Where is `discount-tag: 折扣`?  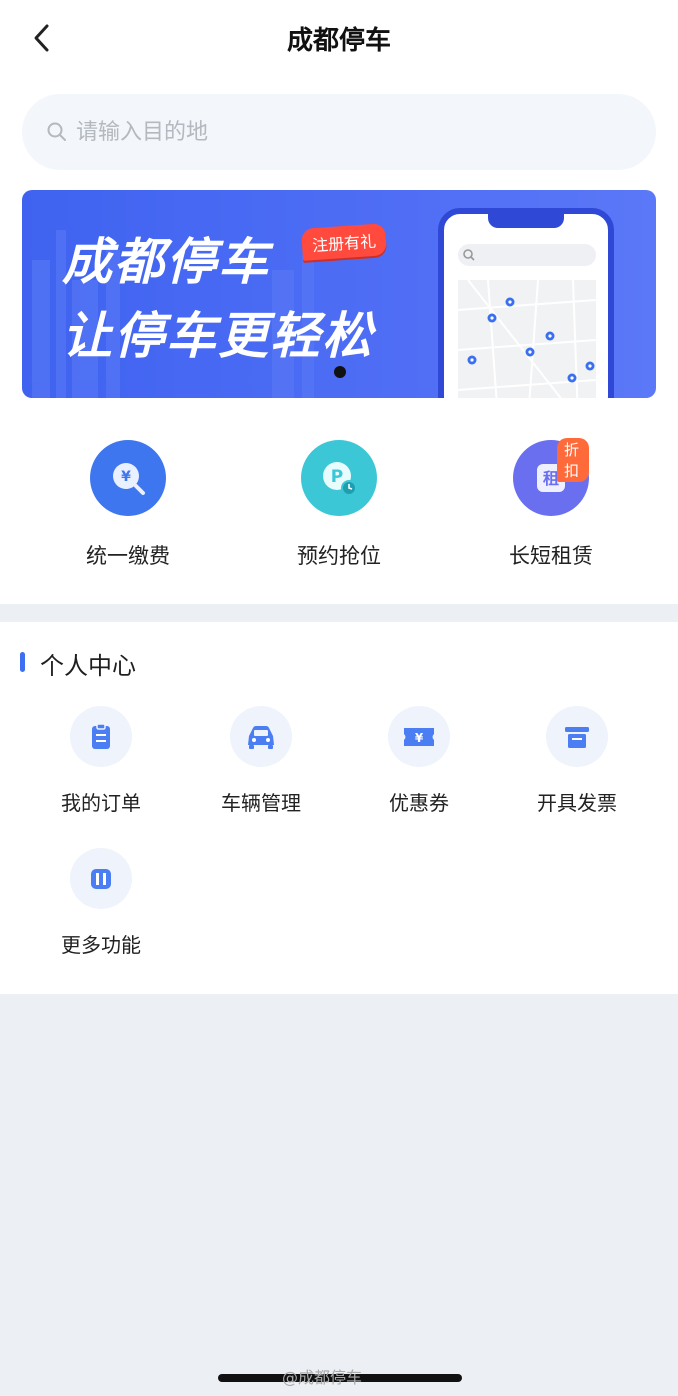 discount-tag: 折扣 is located at coordinates (573, 460).